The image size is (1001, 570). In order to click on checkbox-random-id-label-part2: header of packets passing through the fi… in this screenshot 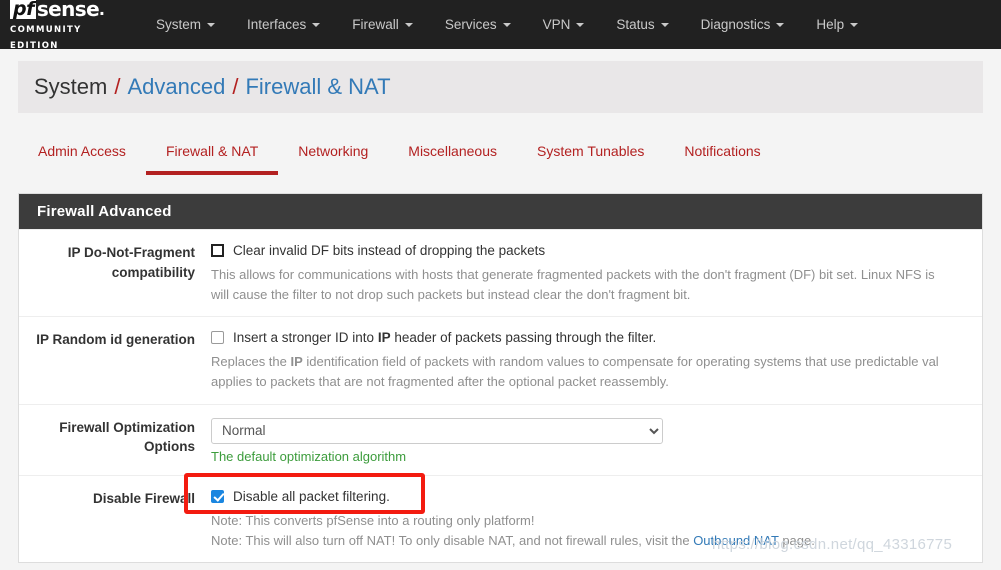, I will do `click(523, 338)`.